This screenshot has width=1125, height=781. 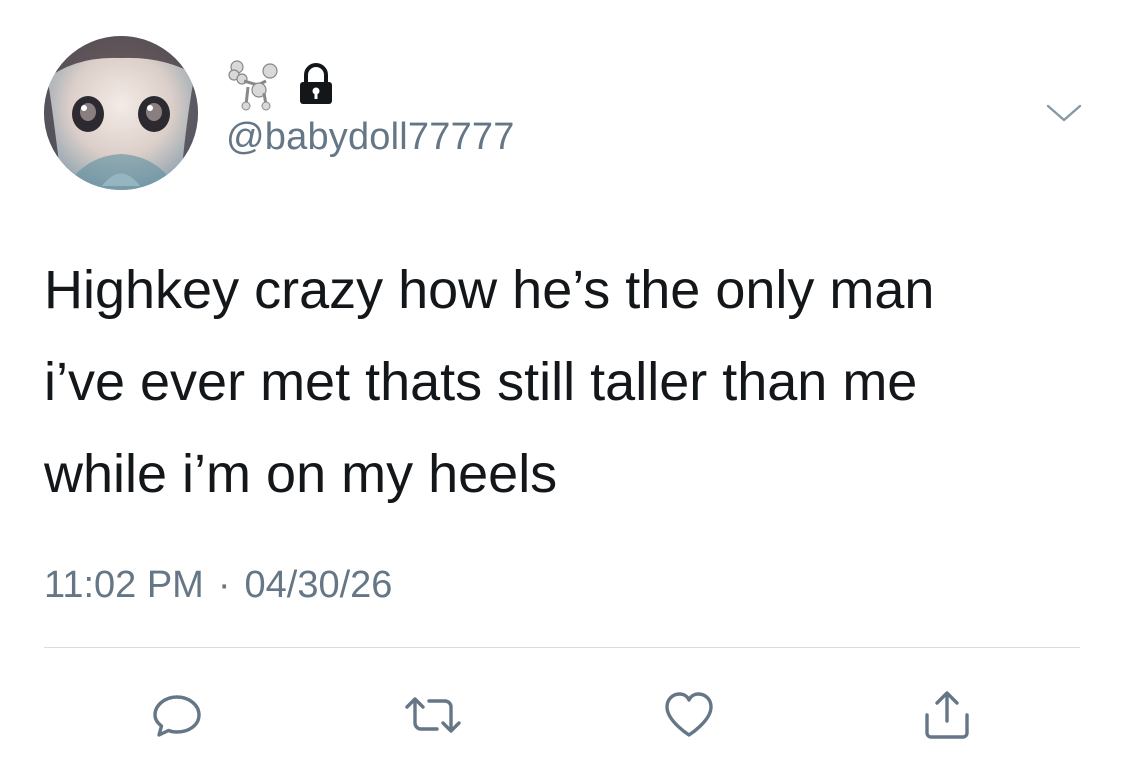 What do you see at coordinates (253, 84) in the screenshot?
I see `poodle-icon` at bounding box center [253, 84].